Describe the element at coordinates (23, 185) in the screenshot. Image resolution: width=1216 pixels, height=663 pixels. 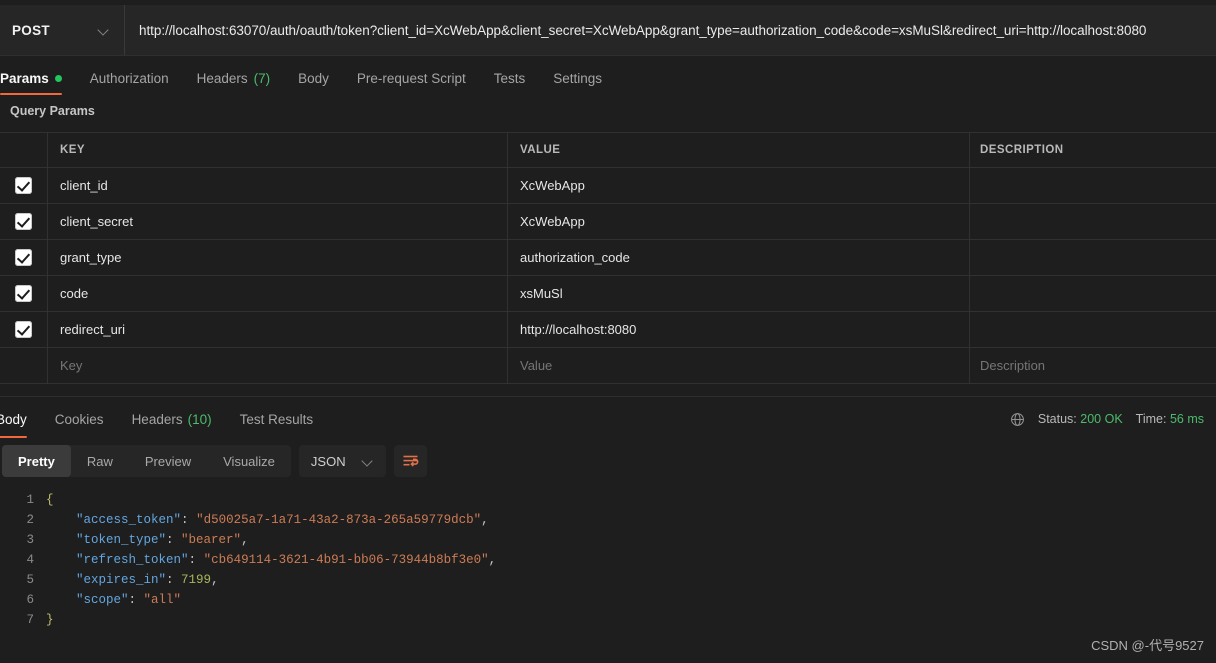
I see `row-checkbox-client-id` at that location.